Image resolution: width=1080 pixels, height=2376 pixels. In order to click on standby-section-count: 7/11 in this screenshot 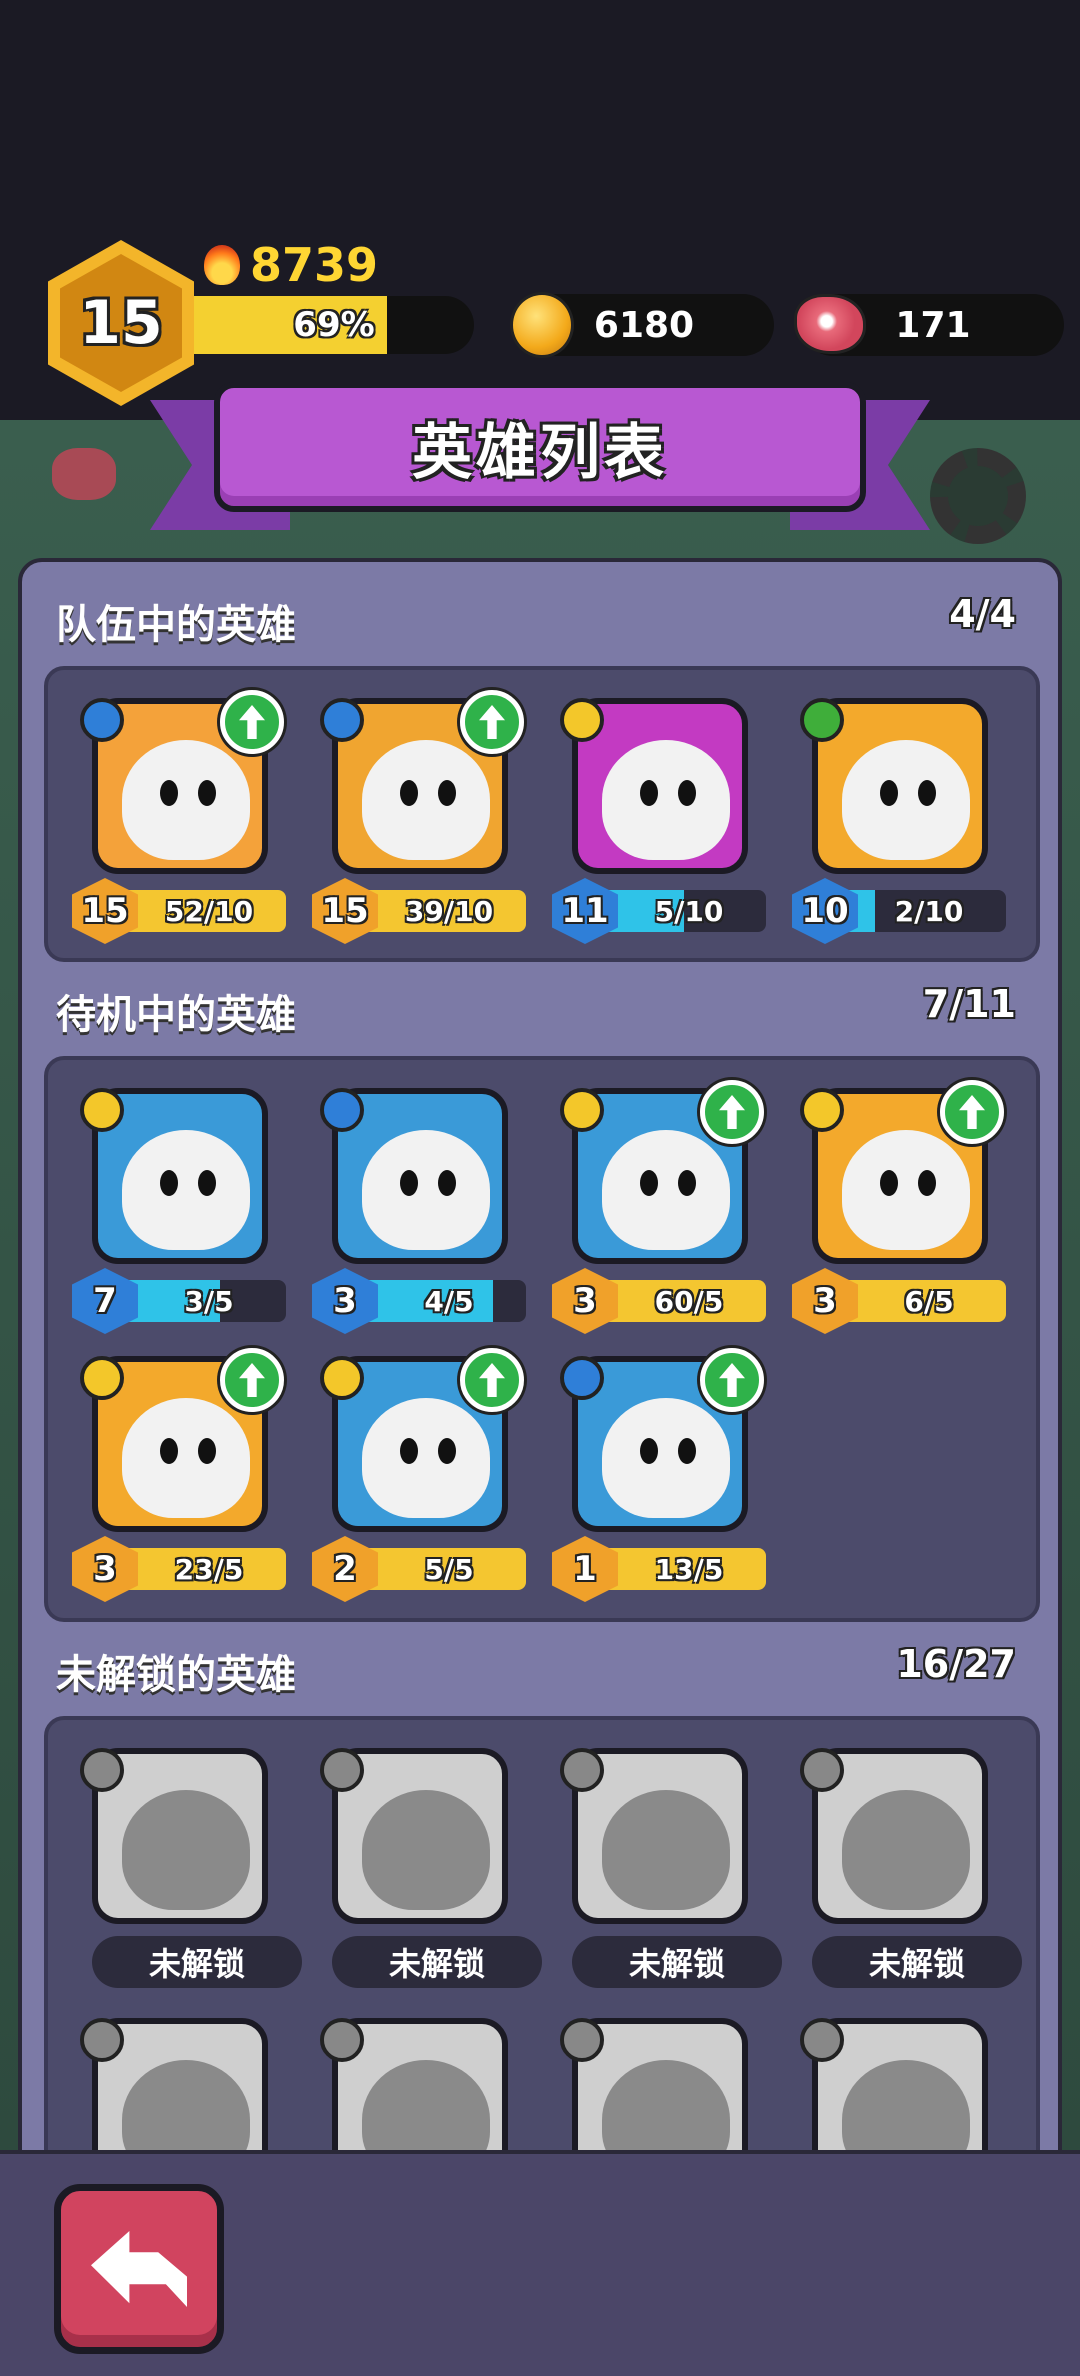, I will do `click(969, 1004)`.